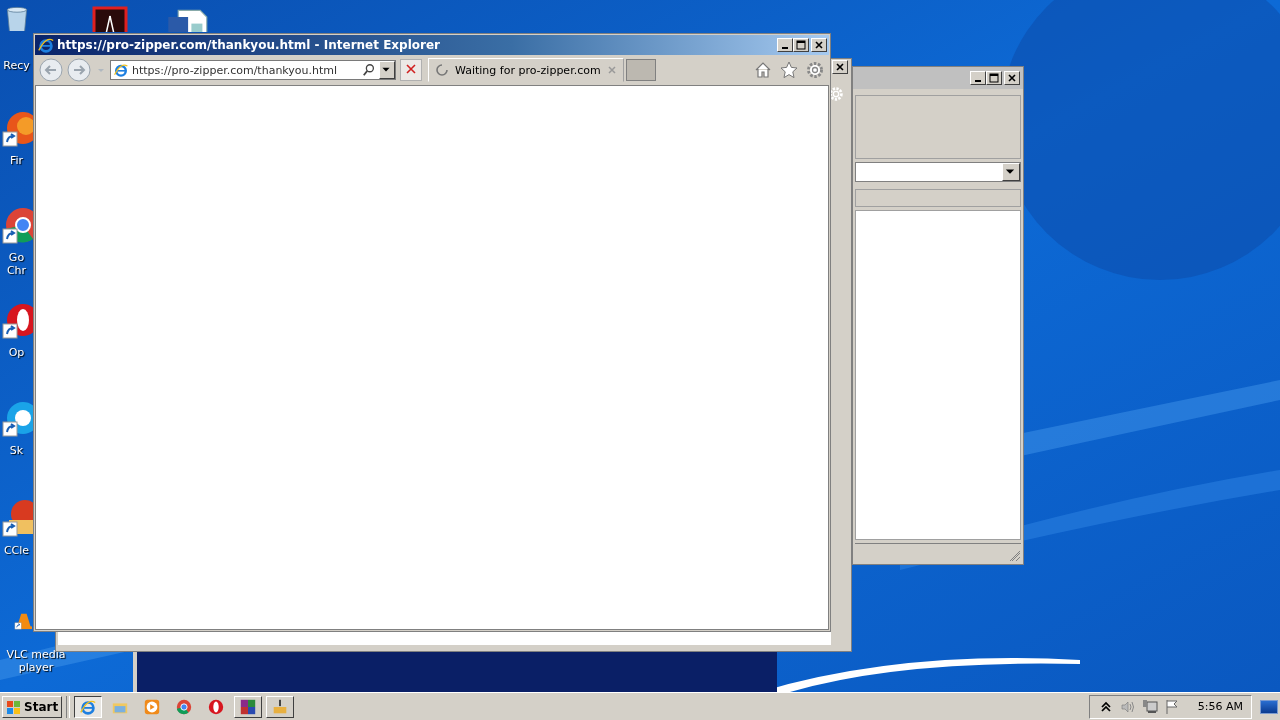 The width and height of the screenshot is (1280, 720). What do you see at coordinates (16, 160) in the screenshot?
I see `icon-label: Fir` at bounding box center [16, 160].